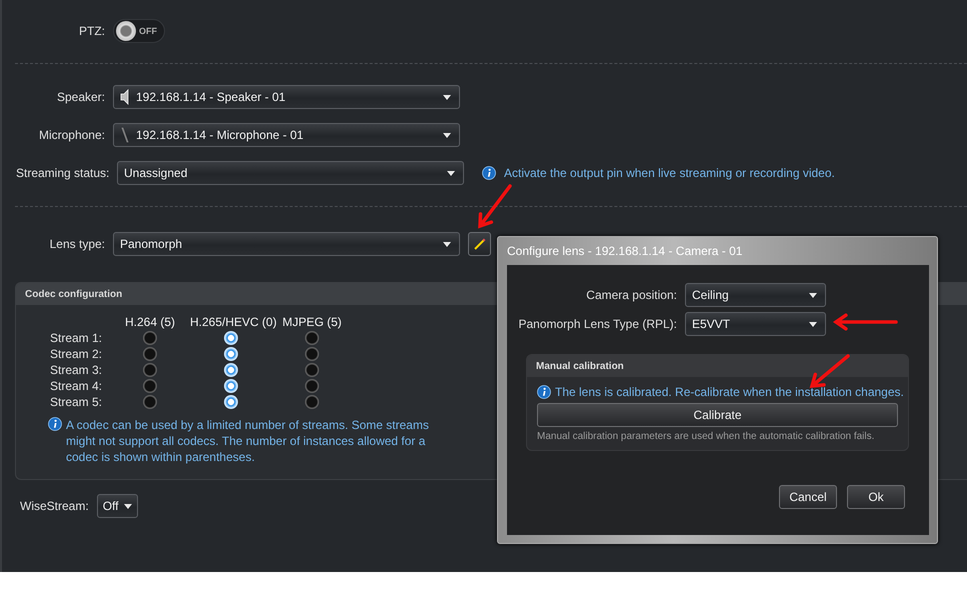 The width and height of the screenshot is (967, 600). I want to click on panel-title: Manual calibration, so click(717, 366).